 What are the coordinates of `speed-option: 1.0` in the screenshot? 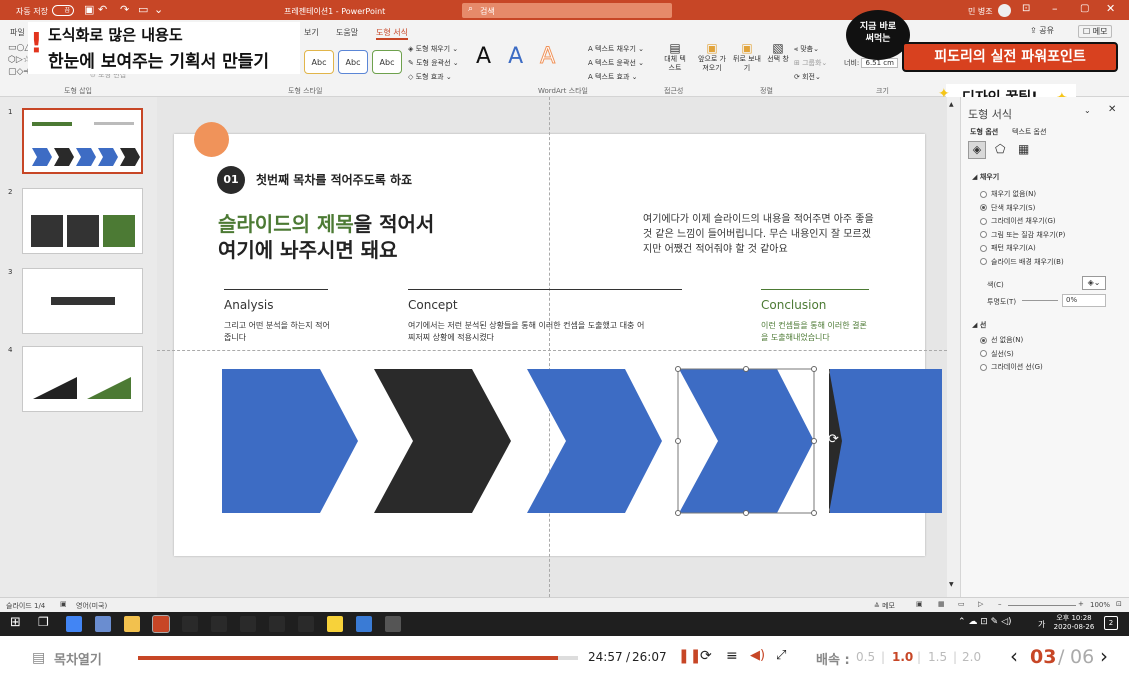 It's located at (902, 657).